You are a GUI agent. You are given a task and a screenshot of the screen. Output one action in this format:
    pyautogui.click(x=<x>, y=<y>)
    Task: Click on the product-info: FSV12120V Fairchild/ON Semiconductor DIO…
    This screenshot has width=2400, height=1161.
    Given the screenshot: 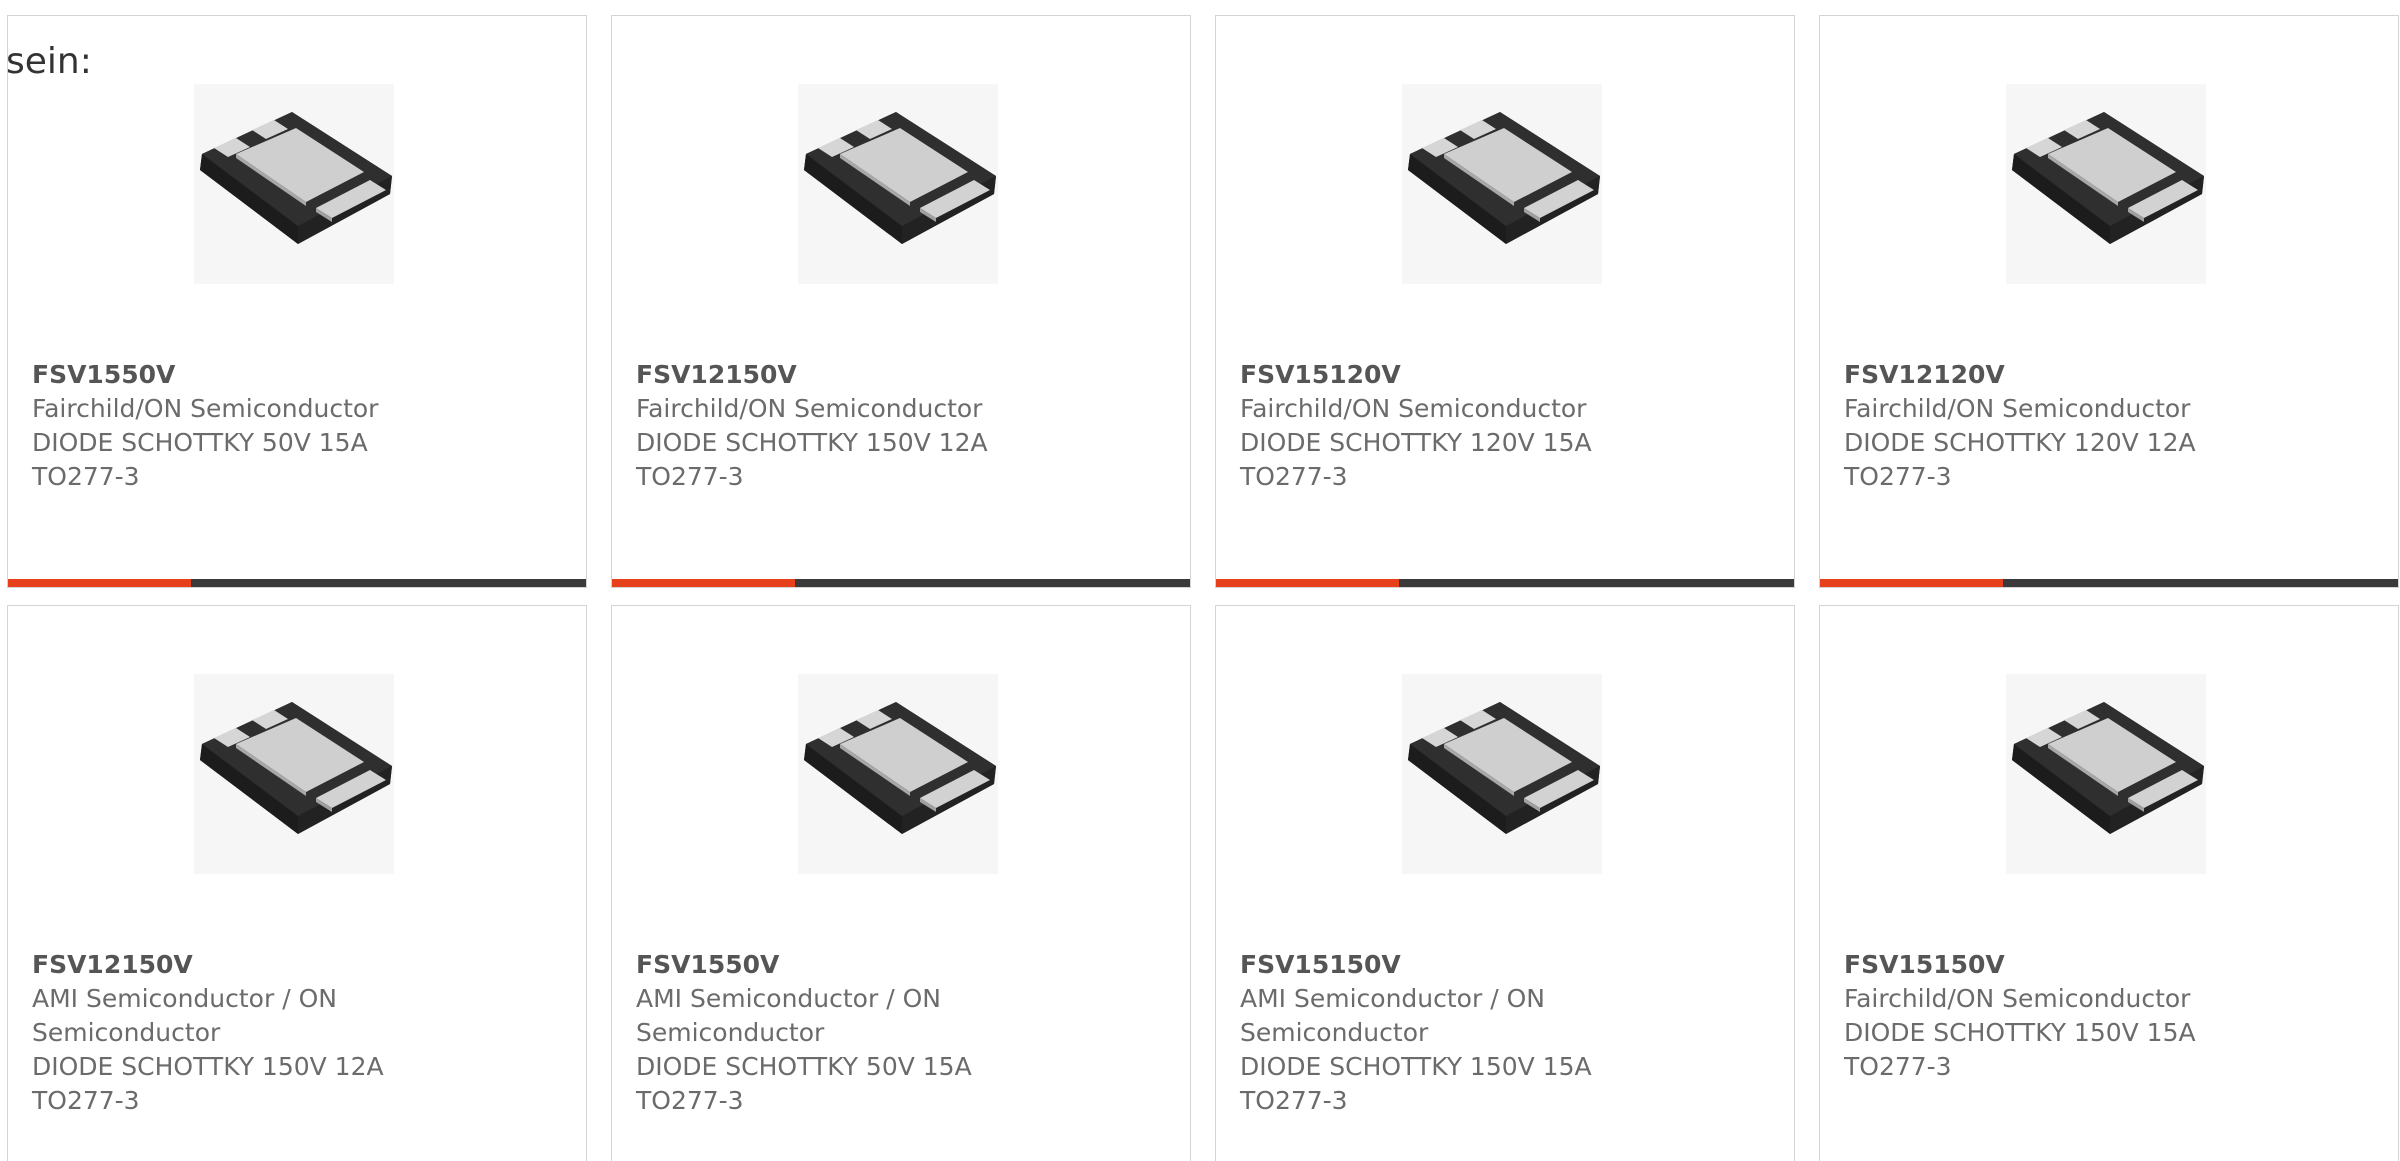 What is the action you would take?
    pyautogui.click(x=2109, y=426)
    